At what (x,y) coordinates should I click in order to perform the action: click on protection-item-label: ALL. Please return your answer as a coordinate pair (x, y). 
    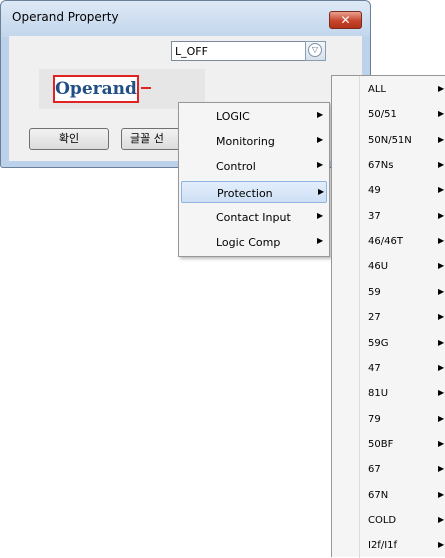
    Looking at the image, I should click on (377, 89).